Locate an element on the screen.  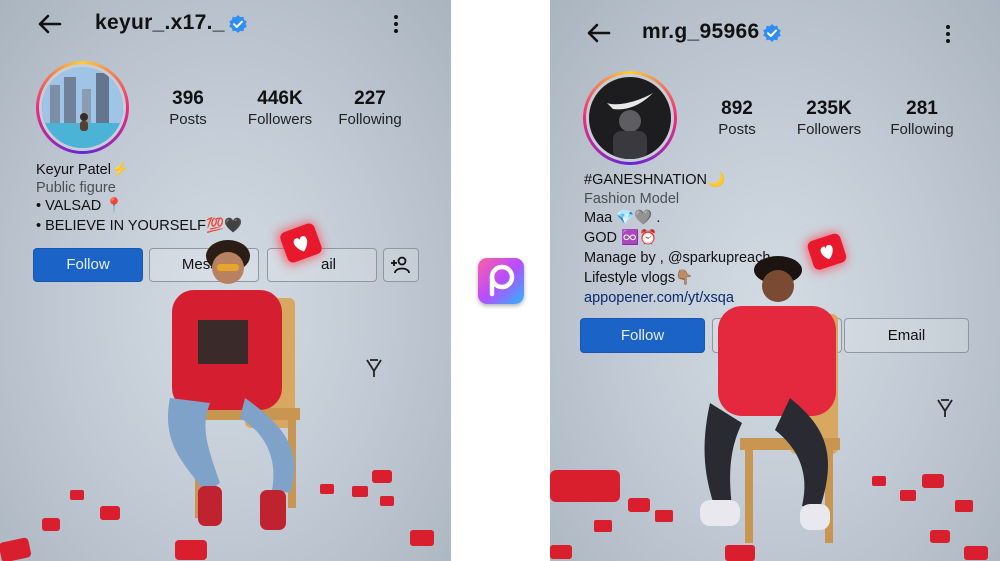
bio-line: GOD ♾️⏰ is located at coordinates (621, 238).